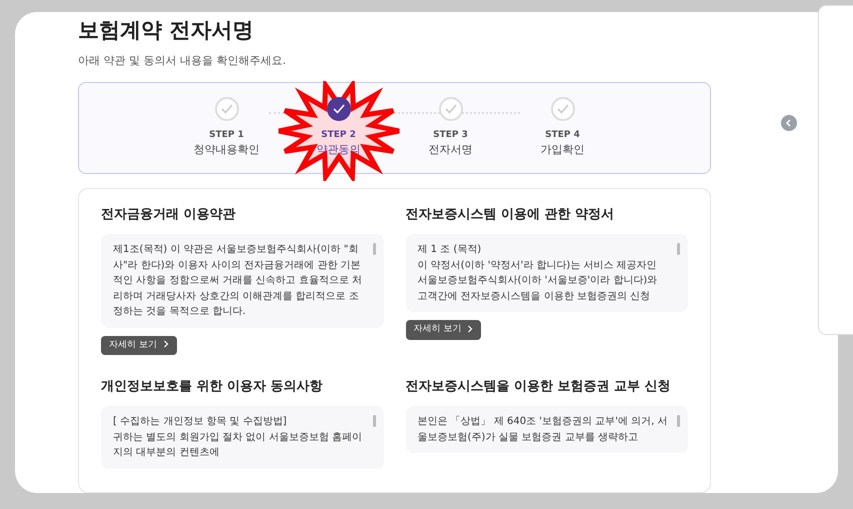  I want to click on terms-paragraph: [ 수집하는 개인정보 항목 및 수집방법], so click(200, 422).